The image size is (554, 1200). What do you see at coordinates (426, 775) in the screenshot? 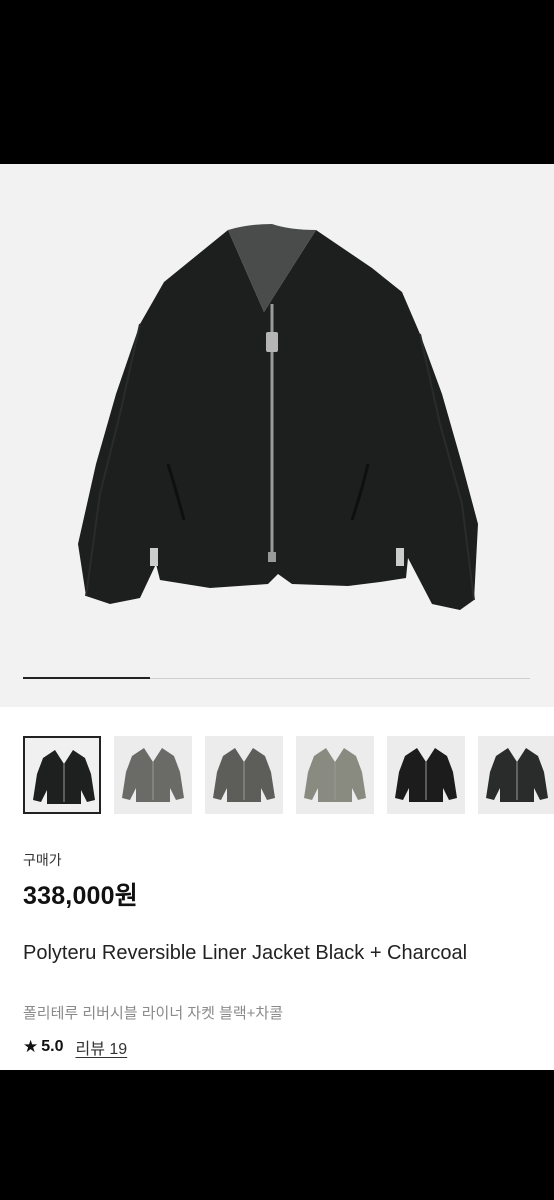
I see `thumbnail-black-jacket-worn` at bounding box center [426, 775].